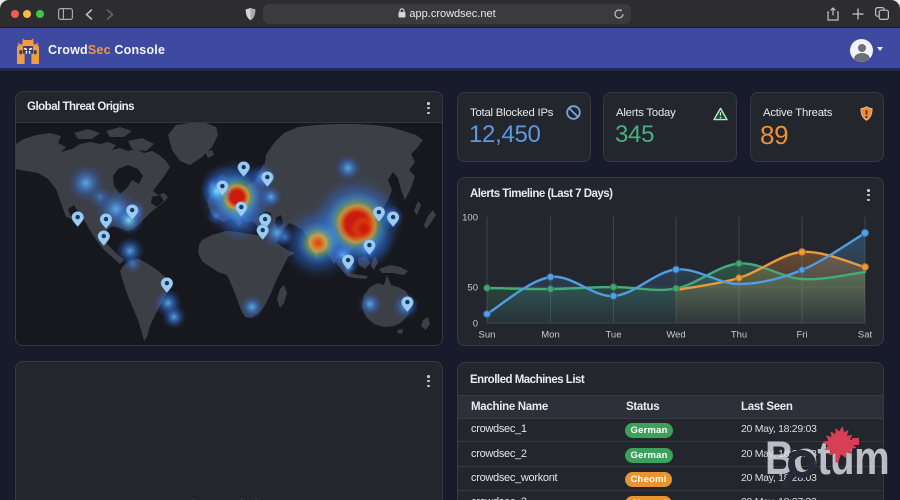  I want to click on svg-text: Tue, so click(613, 335).